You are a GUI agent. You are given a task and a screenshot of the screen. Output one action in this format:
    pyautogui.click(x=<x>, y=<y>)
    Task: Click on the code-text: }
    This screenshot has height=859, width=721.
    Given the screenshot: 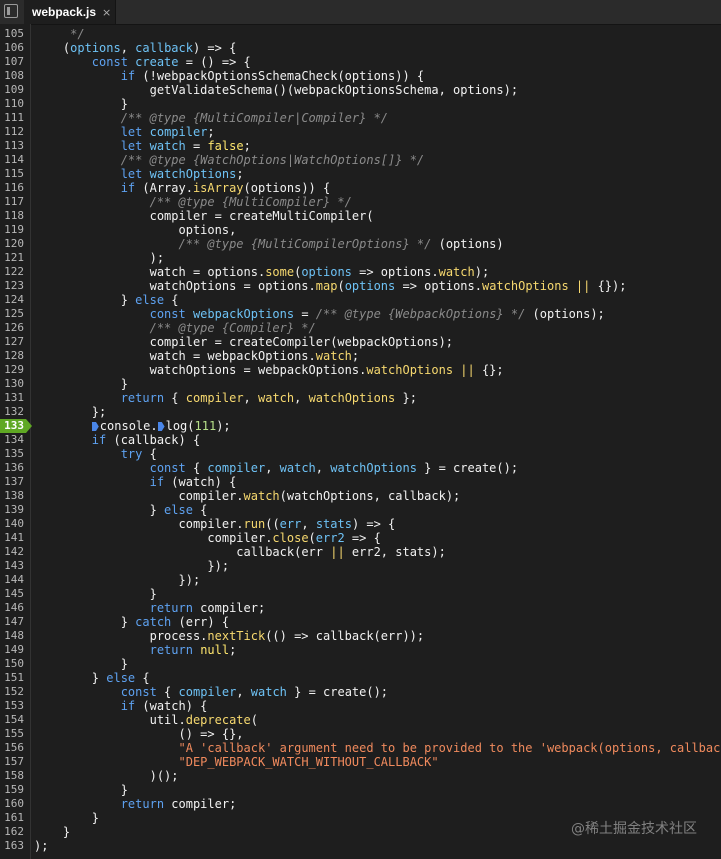 What is the action you would take?
    pyautogui.click(x=95, y=594)
    